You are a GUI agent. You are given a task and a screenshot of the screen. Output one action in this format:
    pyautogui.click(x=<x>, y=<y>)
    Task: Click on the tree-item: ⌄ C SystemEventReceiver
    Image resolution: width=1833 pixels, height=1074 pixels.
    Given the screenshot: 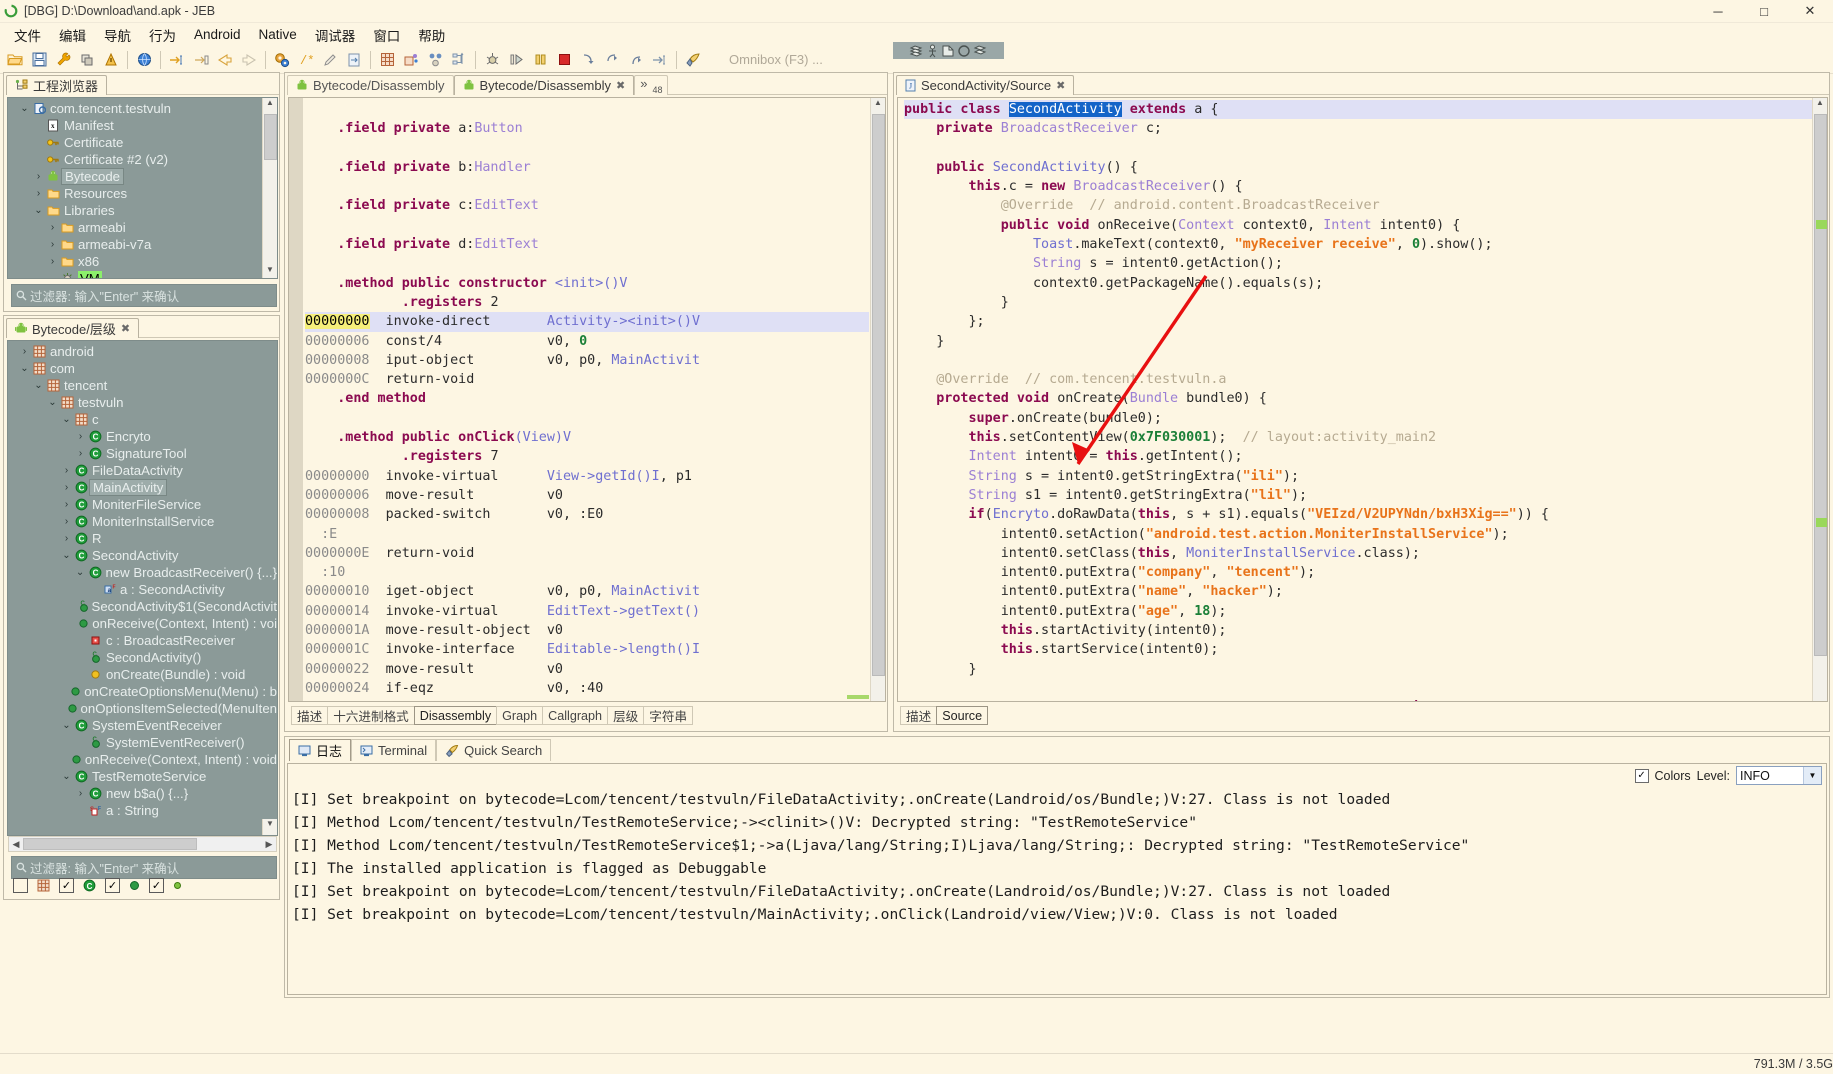 What is the action you would take?
    pyautogui.click(x=142, y=725)
    